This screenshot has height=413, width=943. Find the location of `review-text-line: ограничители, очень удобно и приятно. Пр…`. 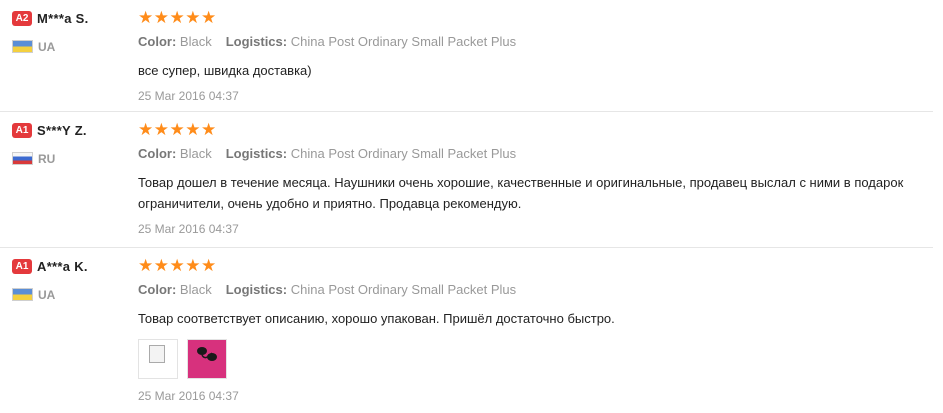

review-text-line: ограничители, очень удобно и приятно. Пр… is located at coordinates (330, 203).